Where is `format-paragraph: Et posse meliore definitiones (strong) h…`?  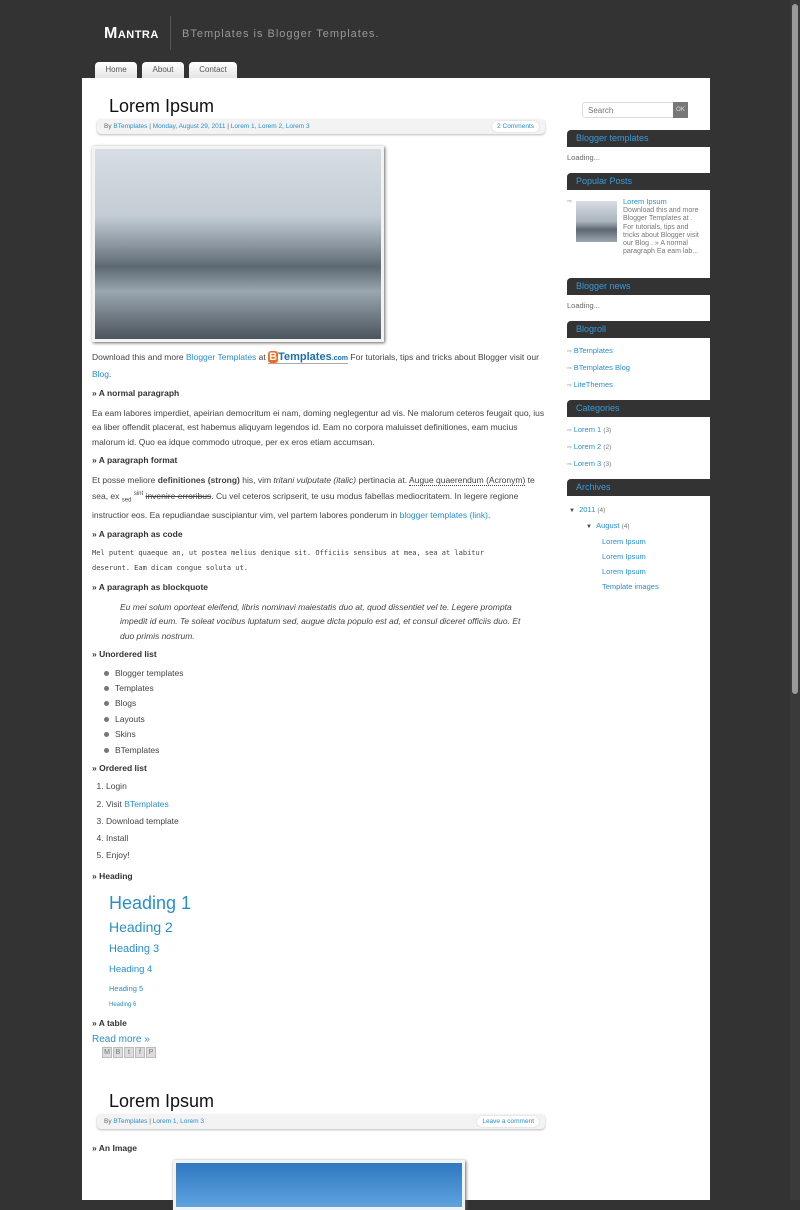 format-paragraph: Et posse meliore definitiones (strong) h… is located at coordinates (319, 498).